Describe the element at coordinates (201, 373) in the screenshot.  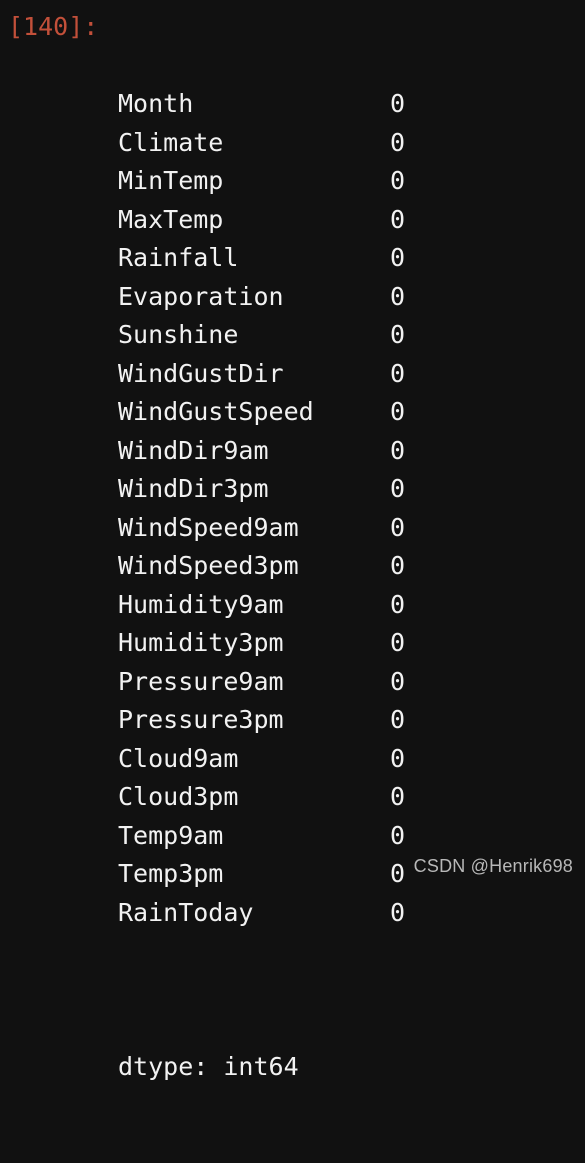
I see `series-row-label: WindGustDir` at that location.